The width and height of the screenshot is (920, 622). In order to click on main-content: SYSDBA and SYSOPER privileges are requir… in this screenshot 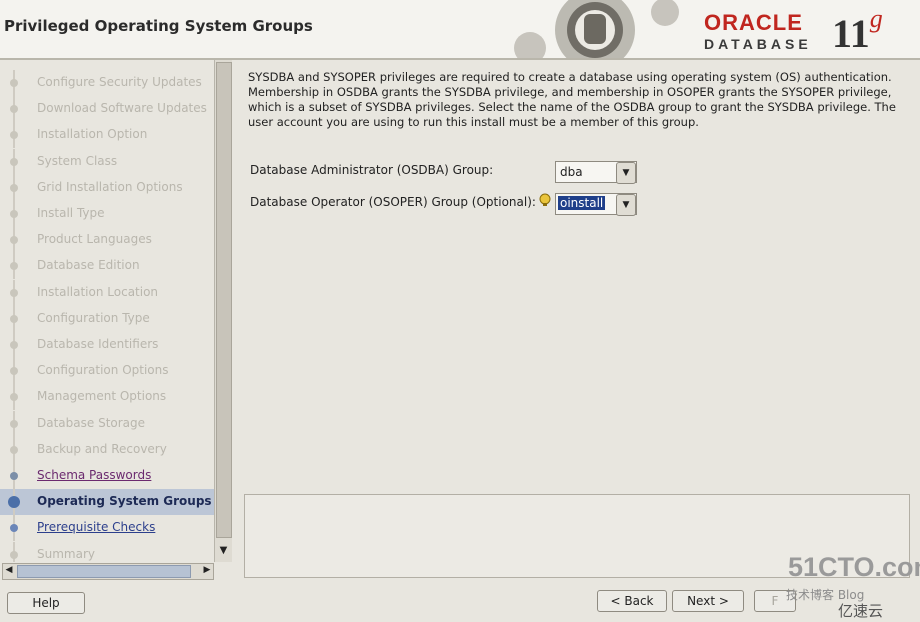, I will do `click(576, 97)`.